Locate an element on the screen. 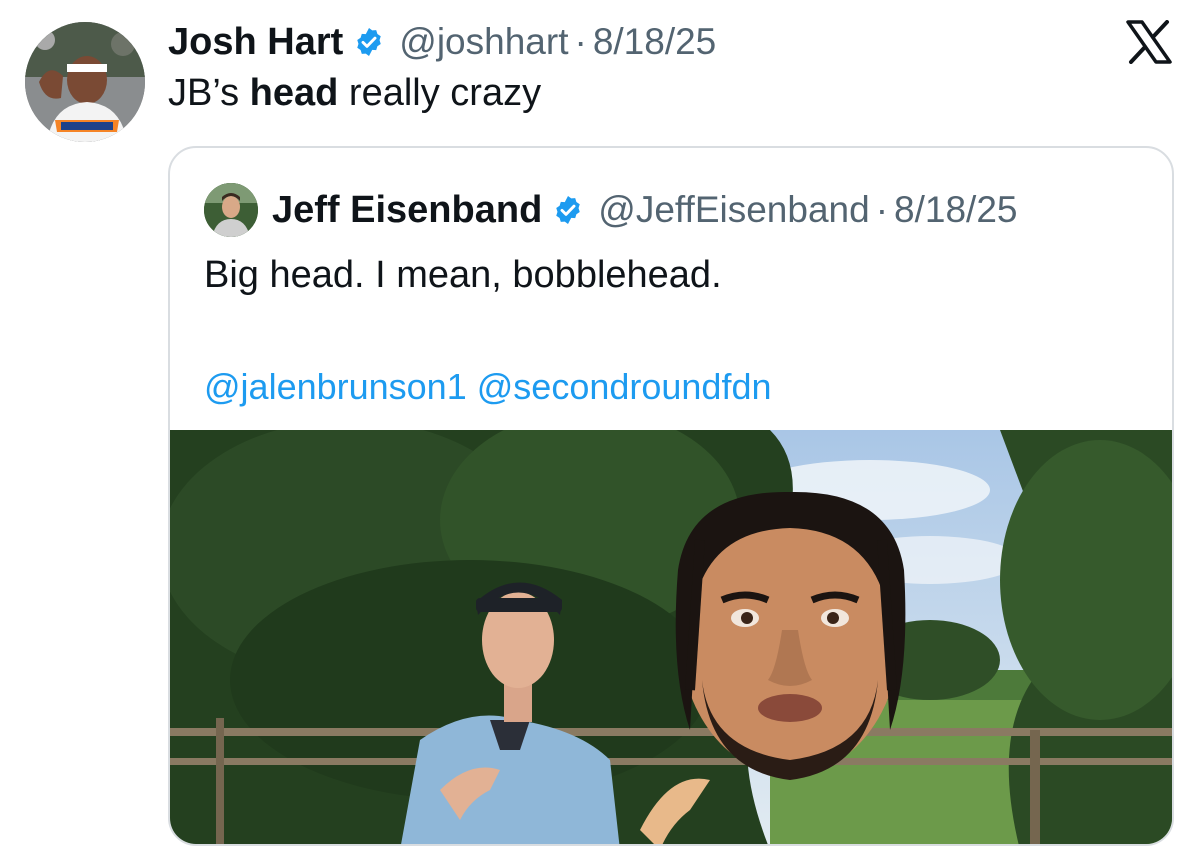 The height and width of the screenshot is (846, 1200). quoted-tweet-header: Jeff Eisenband @JeffEisenband · 8/18/25 is located at coordinates (610, 210).